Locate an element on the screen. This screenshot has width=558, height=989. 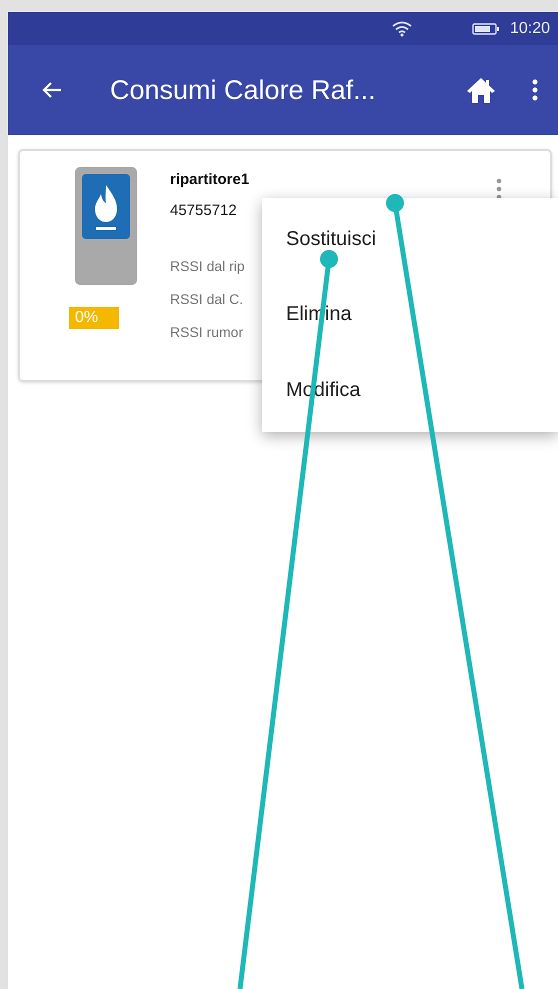
battery-level-badge: 0% is located at coordinates (94, 318).